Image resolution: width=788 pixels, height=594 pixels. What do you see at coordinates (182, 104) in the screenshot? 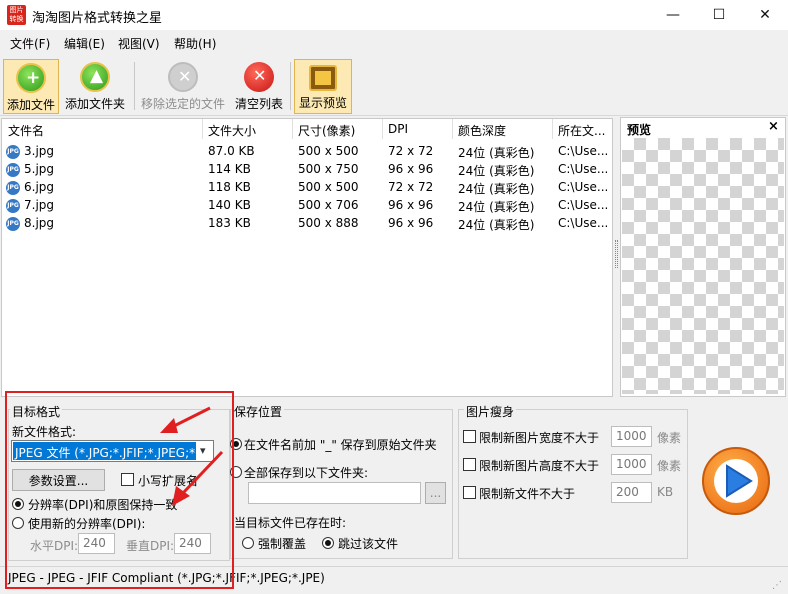
I see `remove-selected-label: 移除选定的文件` at bounding box center [182, 104].